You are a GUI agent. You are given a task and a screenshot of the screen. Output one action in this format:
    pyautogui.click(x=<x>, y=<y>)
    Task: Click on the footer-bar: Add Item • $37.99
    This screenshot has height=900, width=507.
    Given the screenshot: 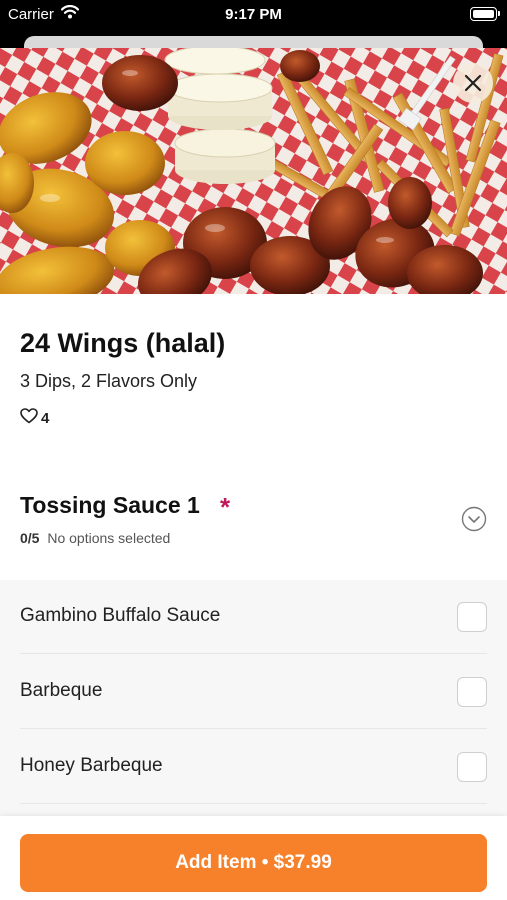 What is the action you would take?
    pyautogui.click(x=253, y=858)
    